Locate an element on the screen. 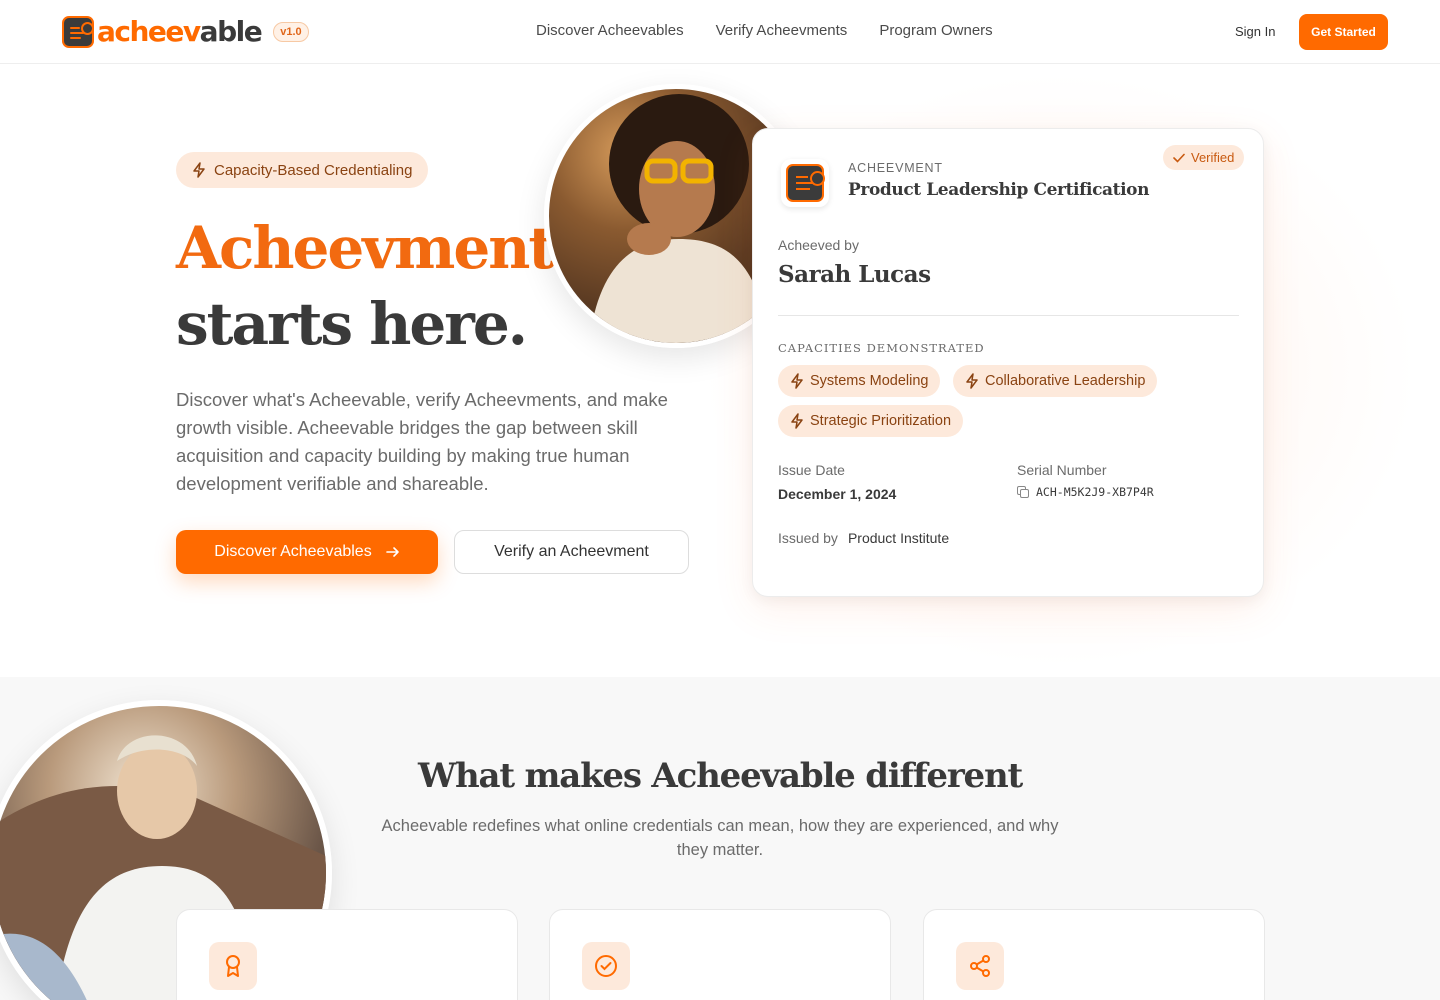  award-icon is located at coordinates (233, 966).